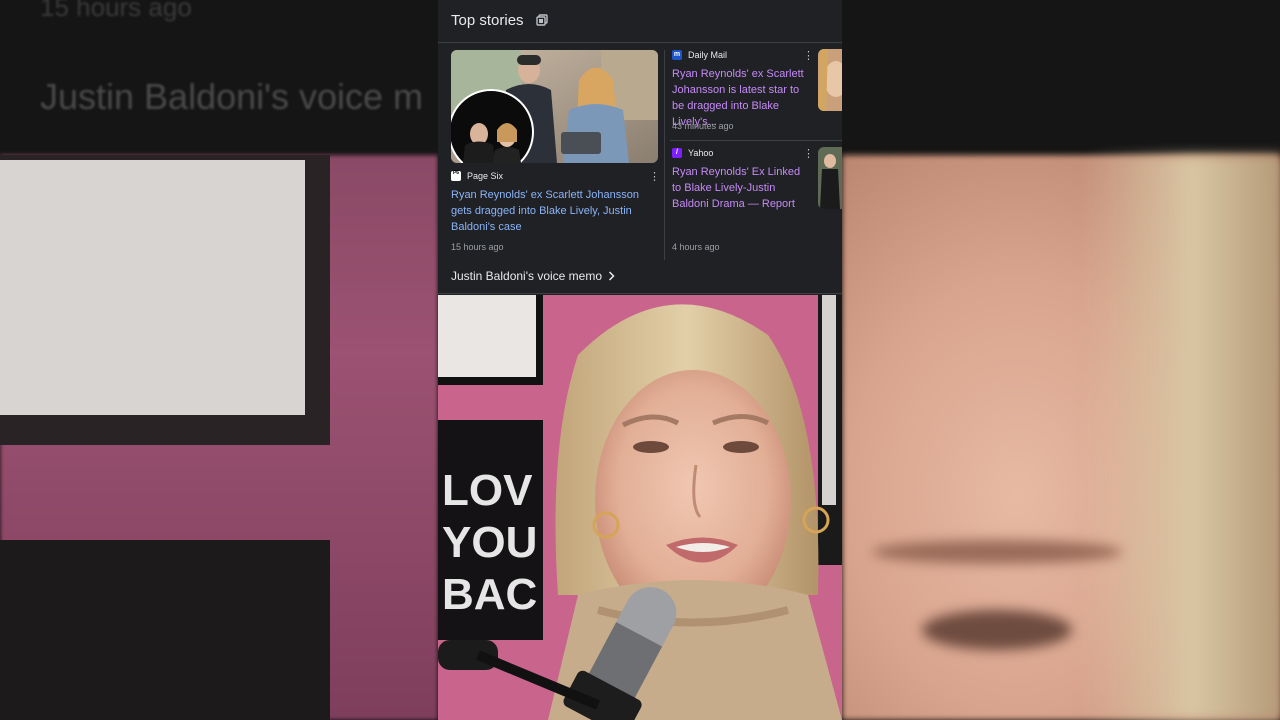  What do you see at coordinates (640, 293) in the screenshot?
I see `section-divider` at bounding box center [640, 293].